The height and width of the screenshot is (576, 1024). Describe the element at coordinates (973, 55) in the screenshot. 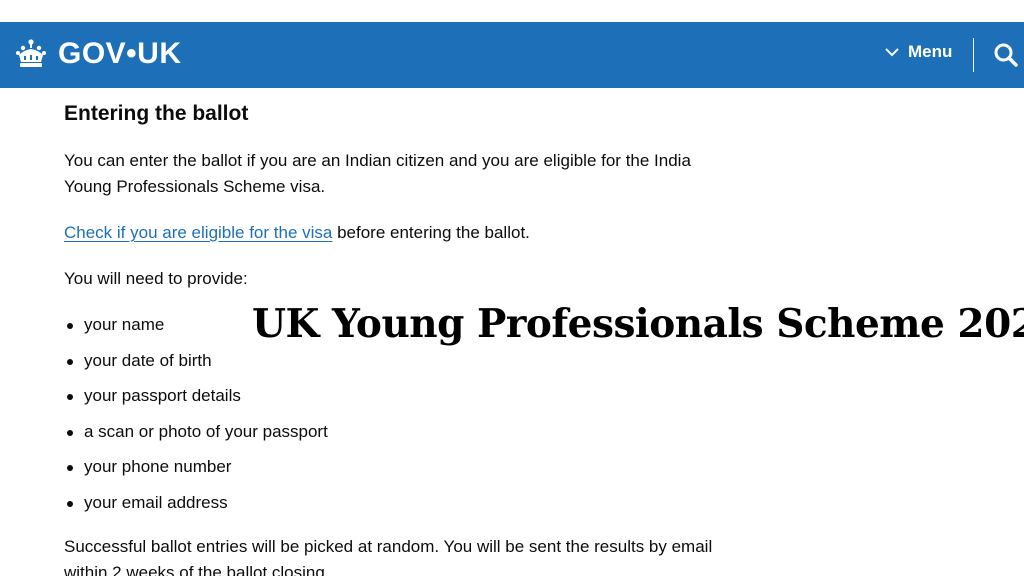

I see `header-divider` at that location.